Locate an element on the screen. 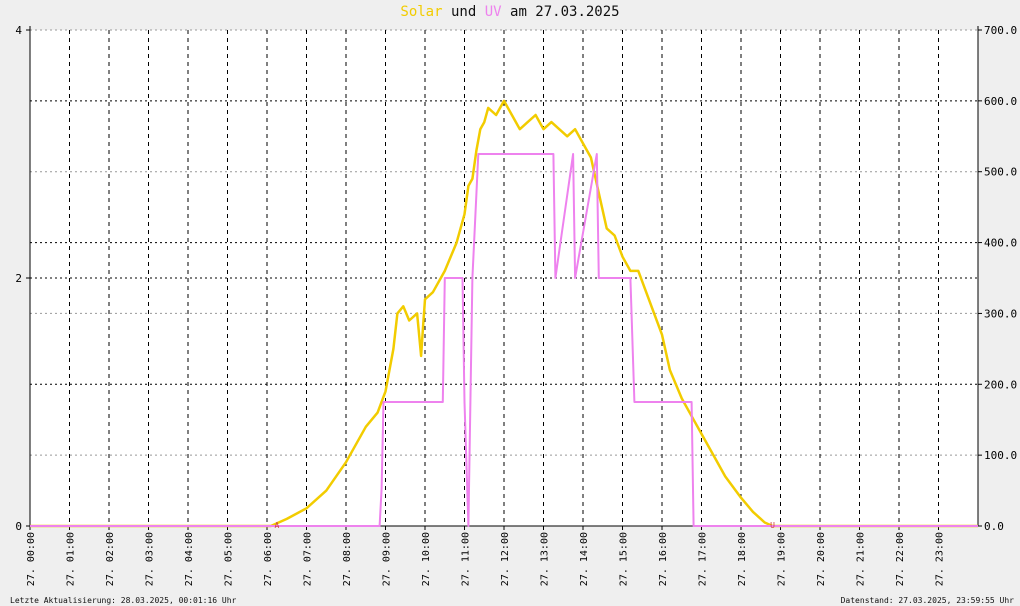  tick-label-x: 27. 21:00 is located at coordinates (861, 559).